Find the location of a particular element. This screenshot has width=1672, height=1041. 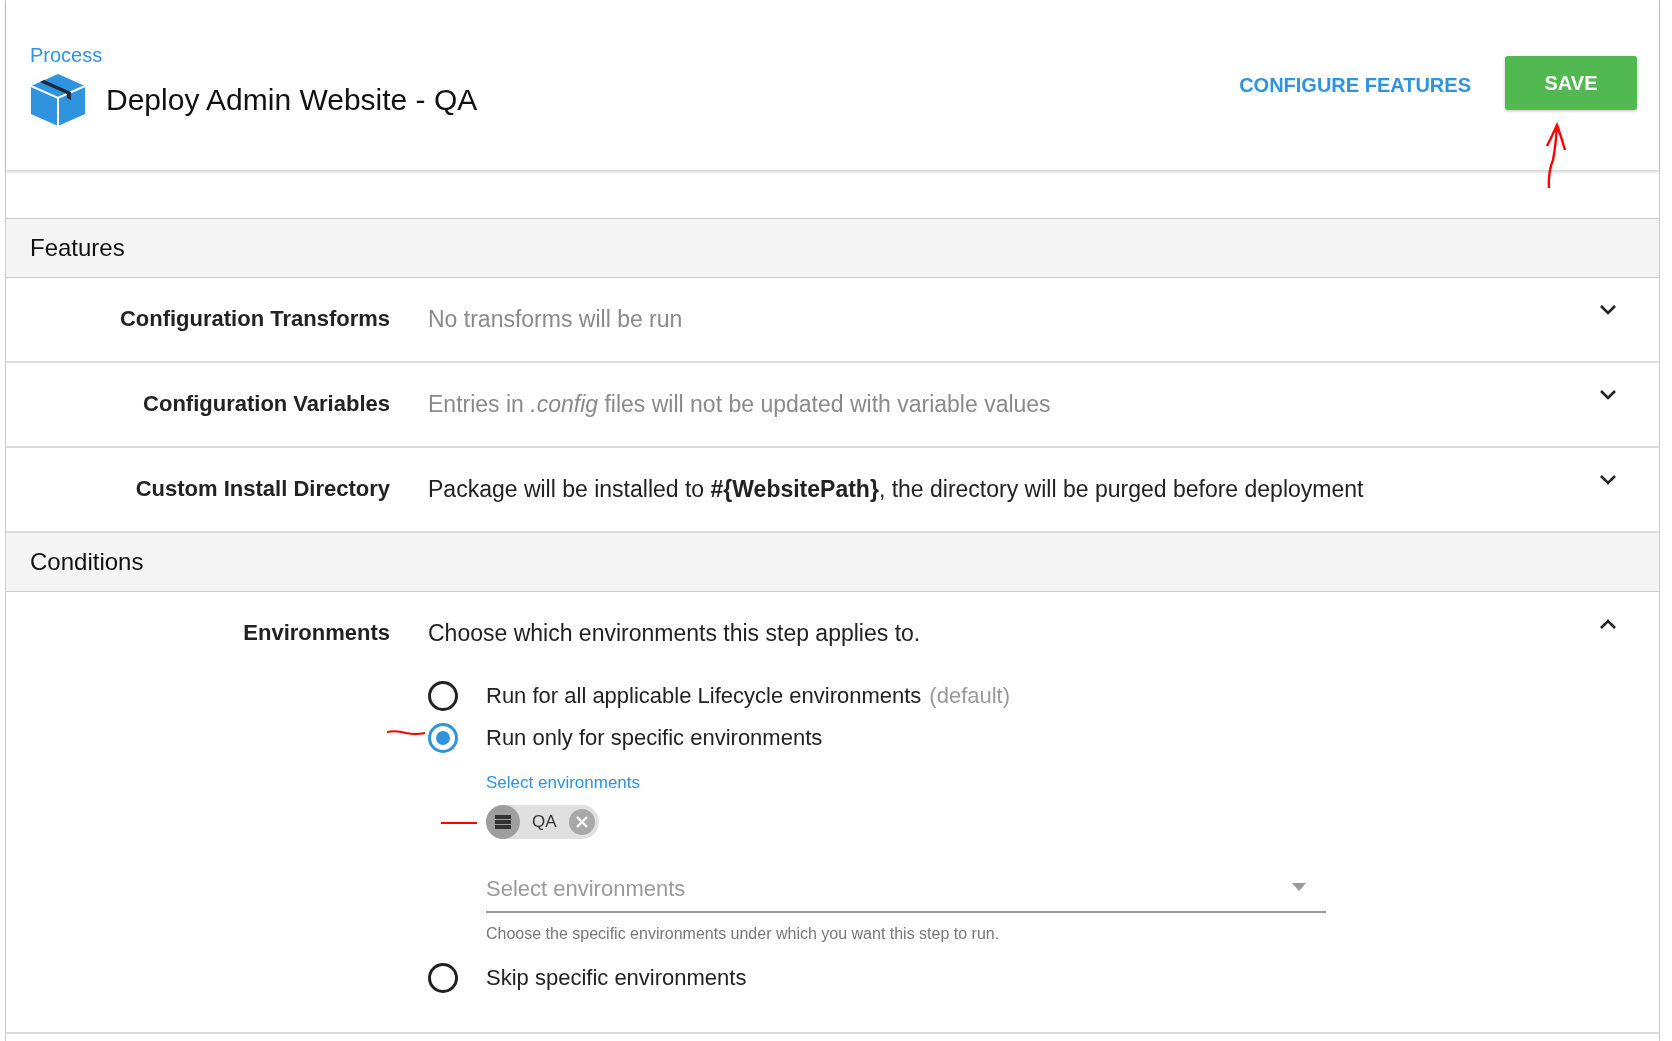

configure-features-link: CONFIGURE FEATURES is located at coordinates (1355, 85).